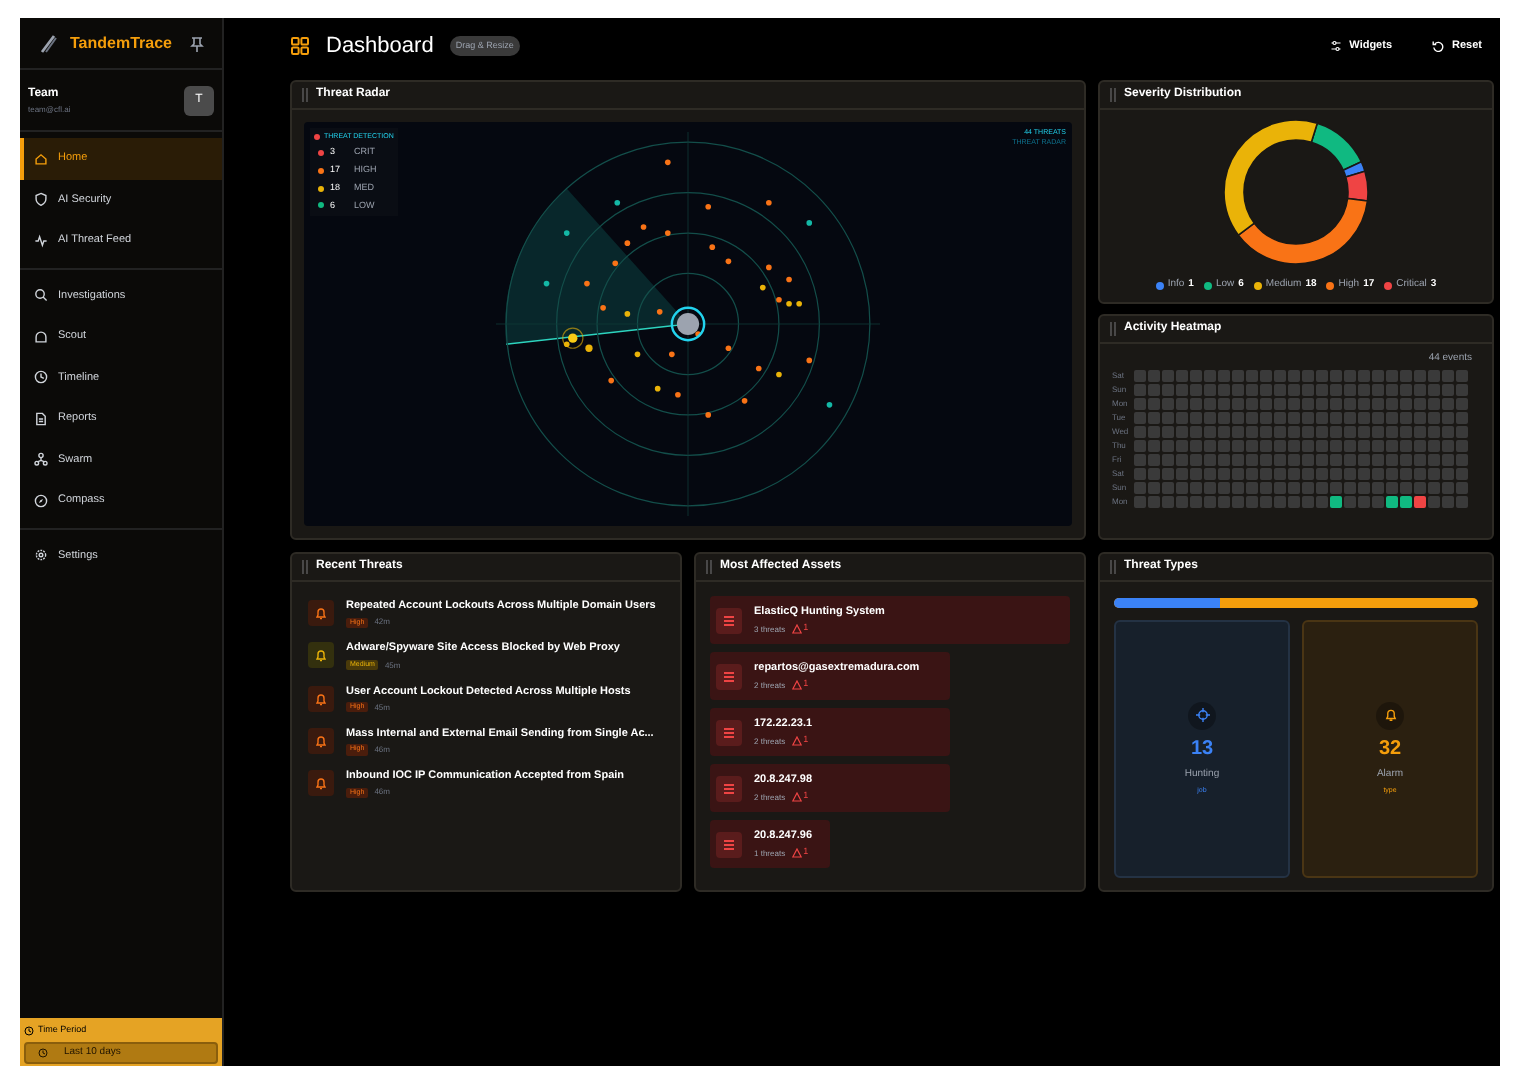  I want to click on crosshair-icon, so click(1202, 715).